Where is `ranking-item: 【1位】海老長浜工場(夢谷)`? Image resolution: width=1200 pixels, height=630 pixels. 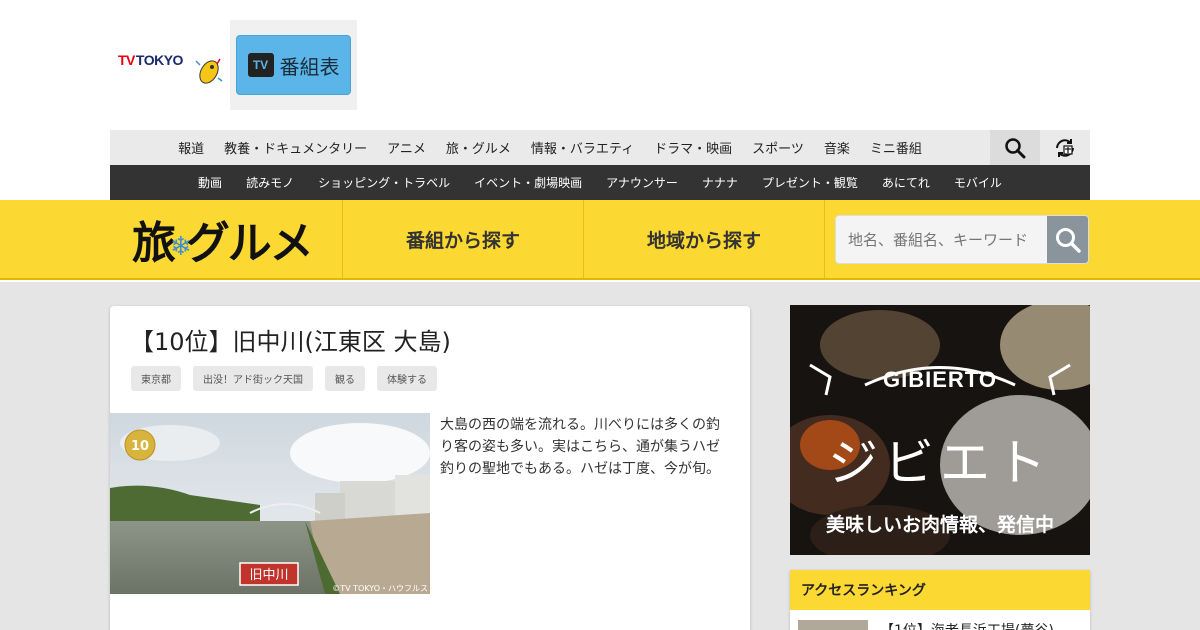
ranking-item: 【1位】海老長浜工場(夢谷) is located at coordinates (926, 625).